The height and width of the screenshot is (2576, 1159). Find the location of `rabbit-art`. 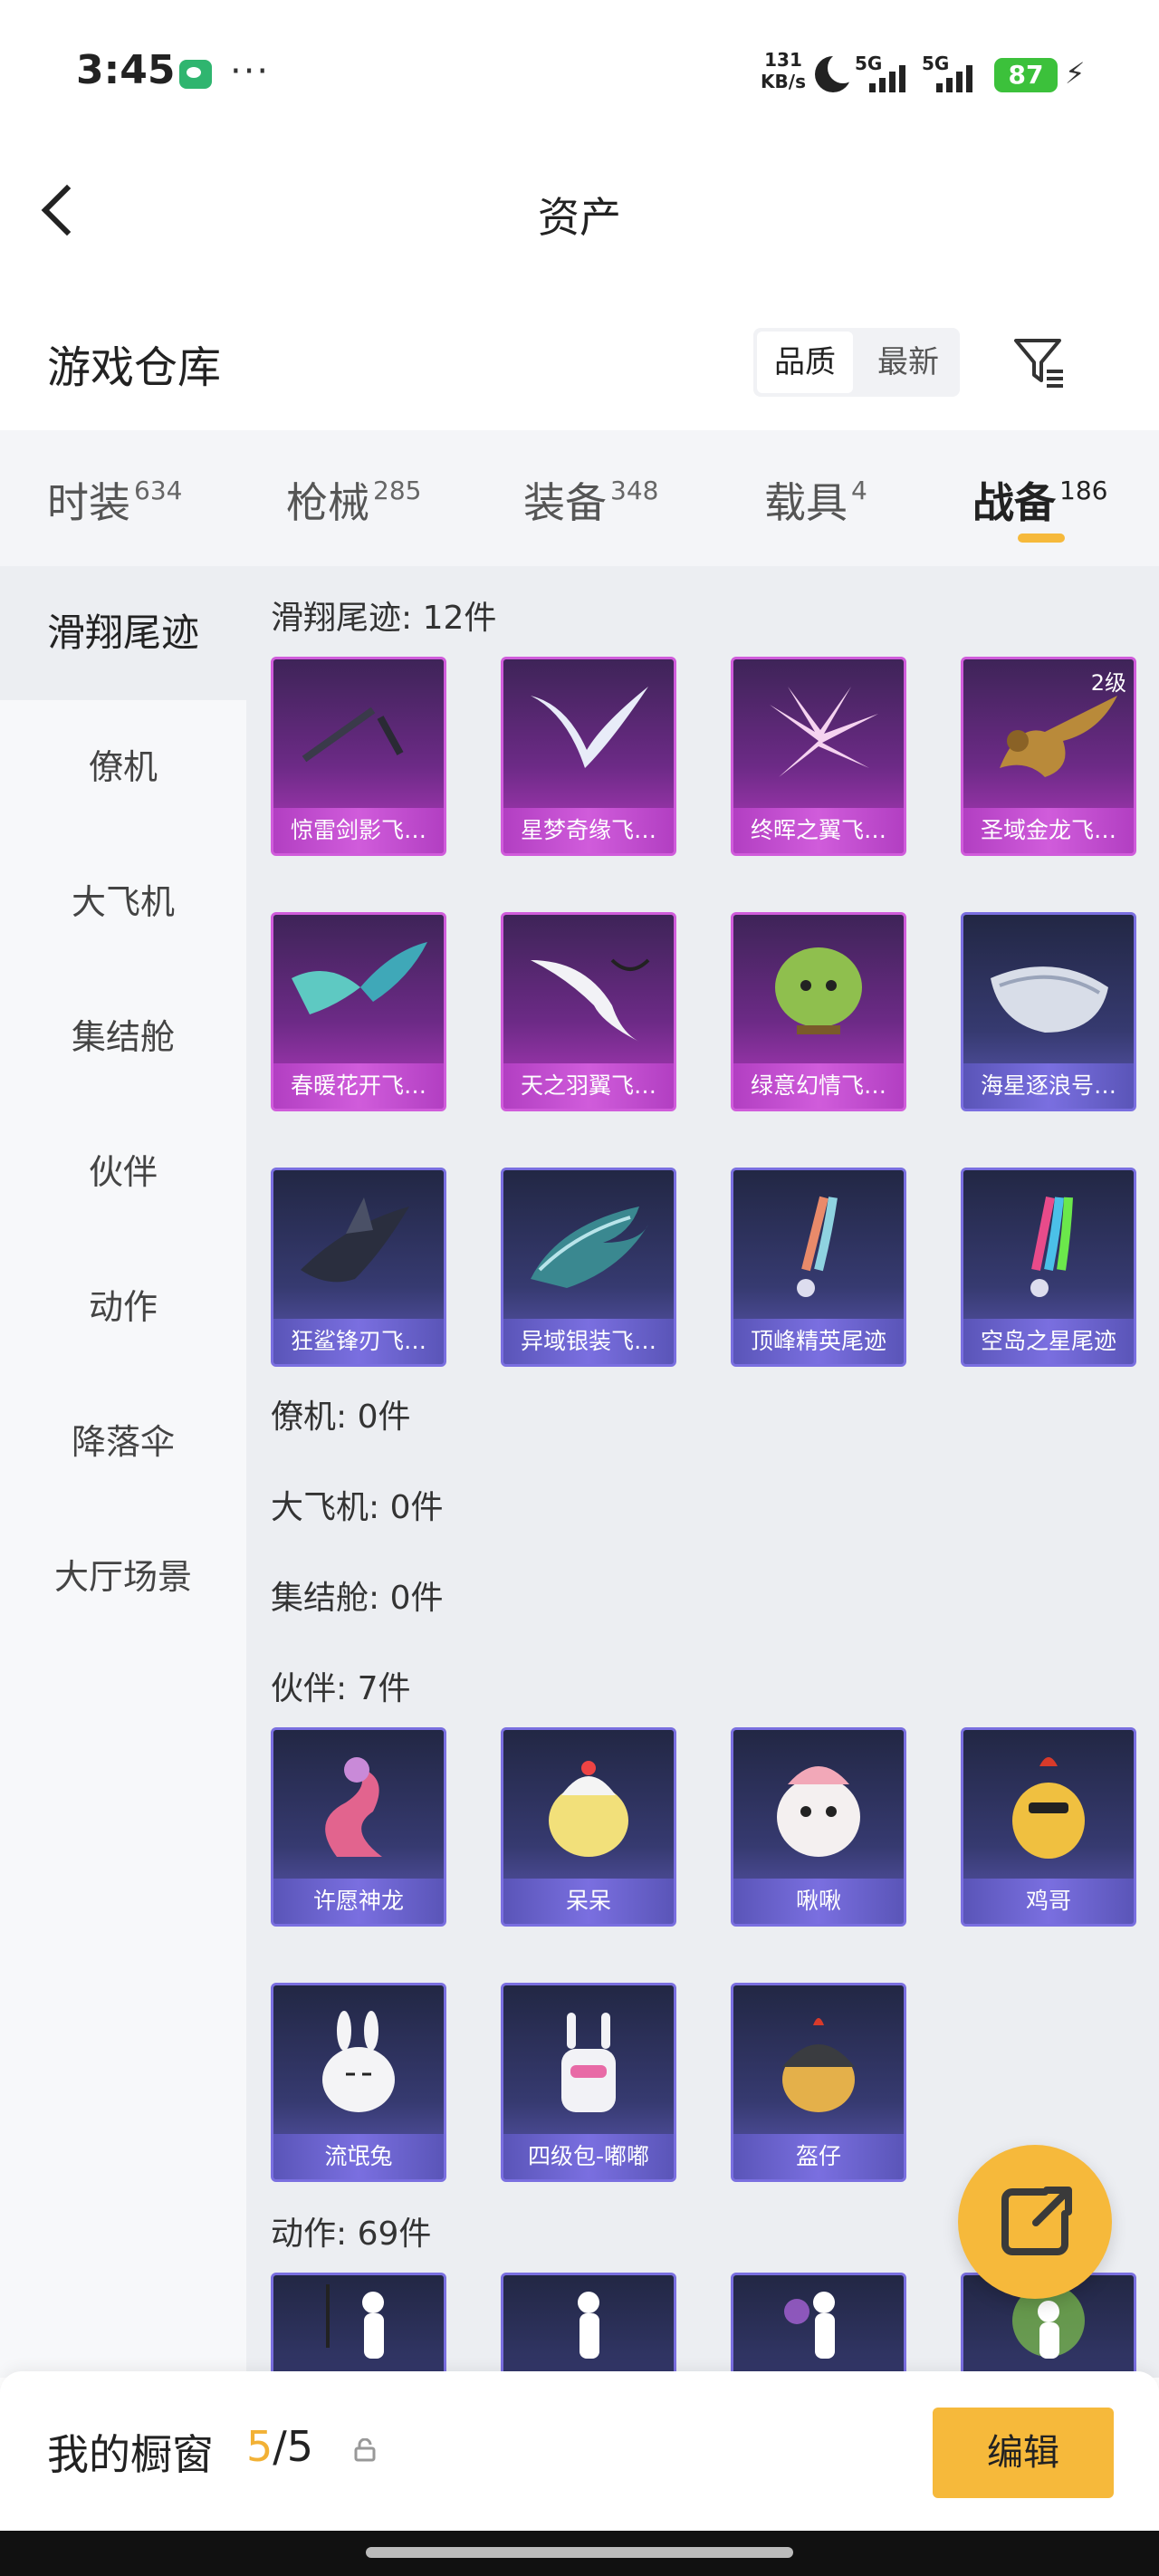

rabbit-art is located at coordinates (358, 2061).